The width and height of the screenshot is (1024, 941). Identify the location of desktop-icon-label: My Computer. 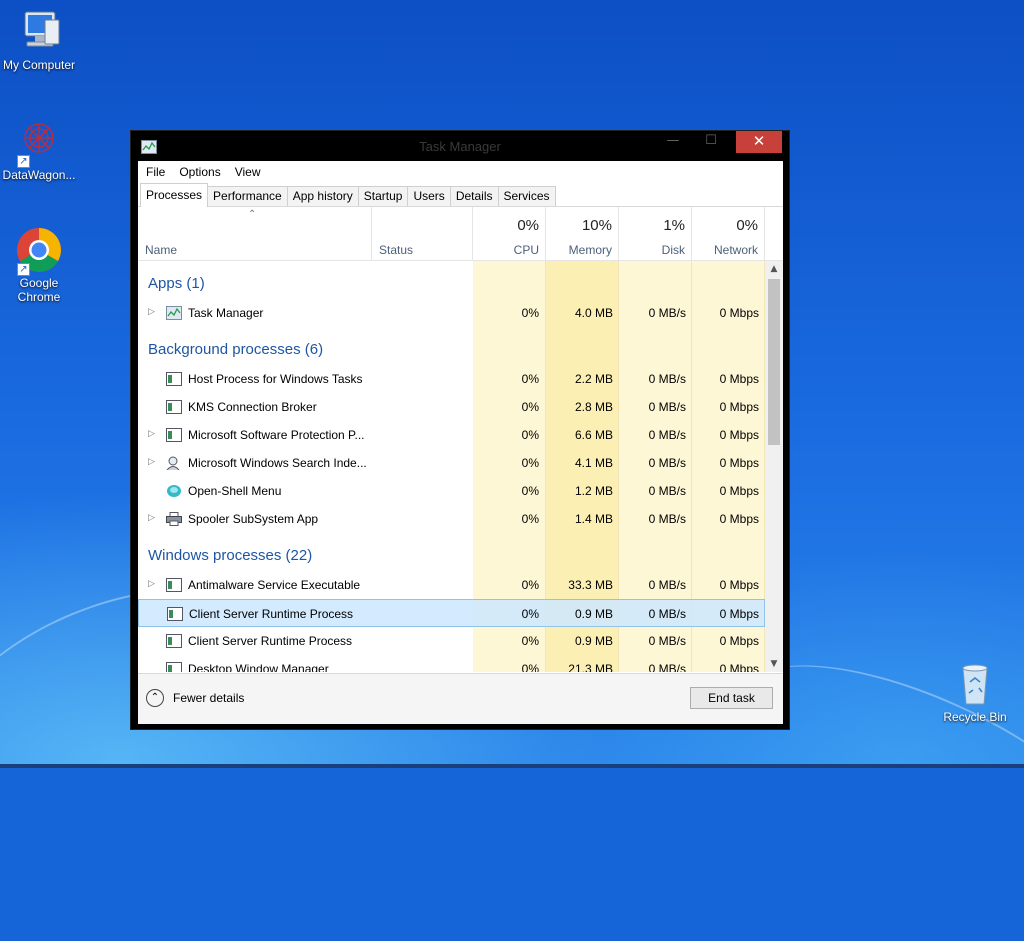
(39, 65).